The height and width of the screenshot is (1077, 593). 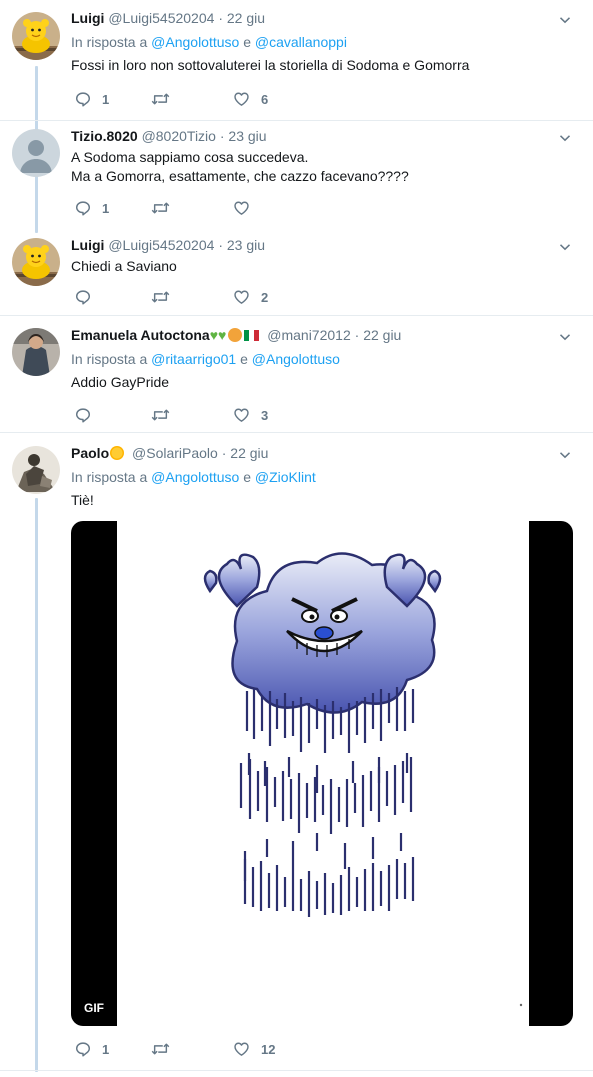 I want to click on reply-count: 1, so click(x=106, y=99).